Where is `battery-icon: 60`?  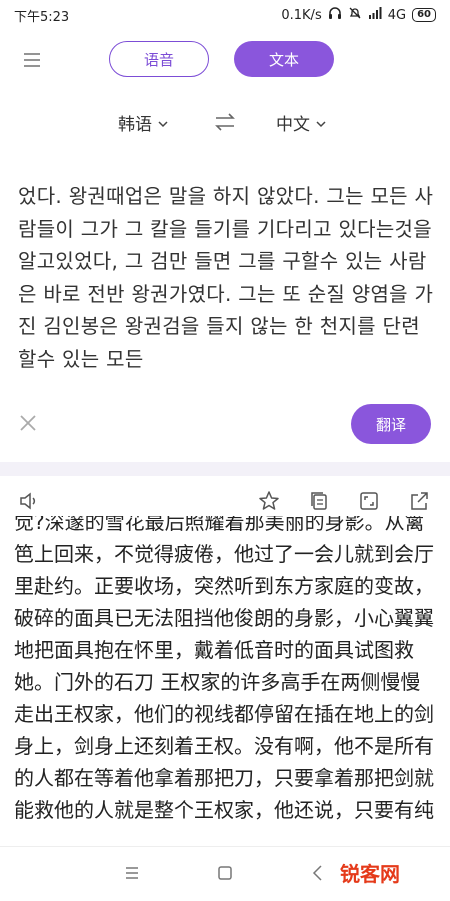 battery-icon: 60 is located at coordinates (424, 15).